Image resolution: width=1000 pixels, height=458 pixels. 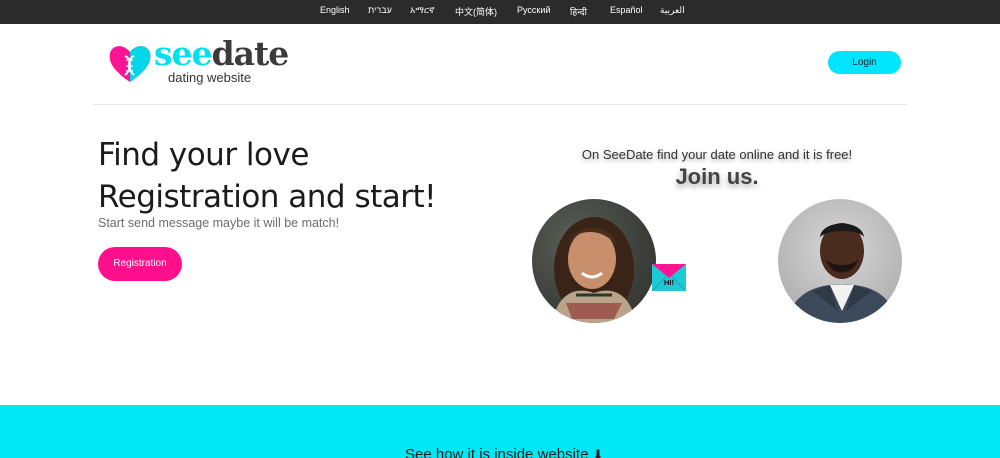 I want to click on logo-subtitle: dating website, so click(x=210, y=77).